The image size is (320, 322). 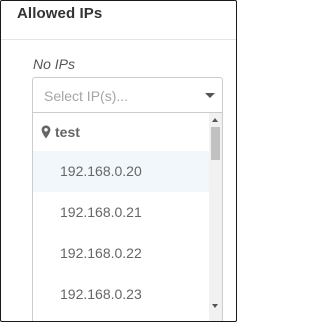 What do you see at coordinates (215, 120) in the screenshot?
I see `scroll-up-arrow-icon` at bounding box center [215, 120].